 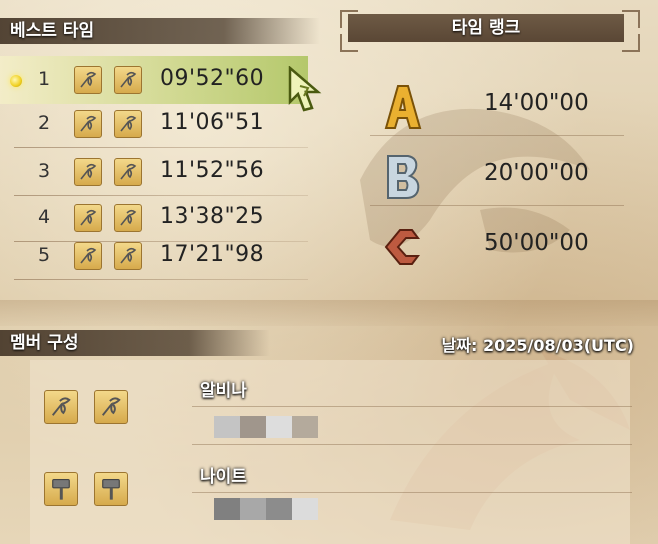 What do you see at coordinates (212, 254) in the screenshot?
I see `best-time-value: 17'21"98` at bounding box center [212, 254].